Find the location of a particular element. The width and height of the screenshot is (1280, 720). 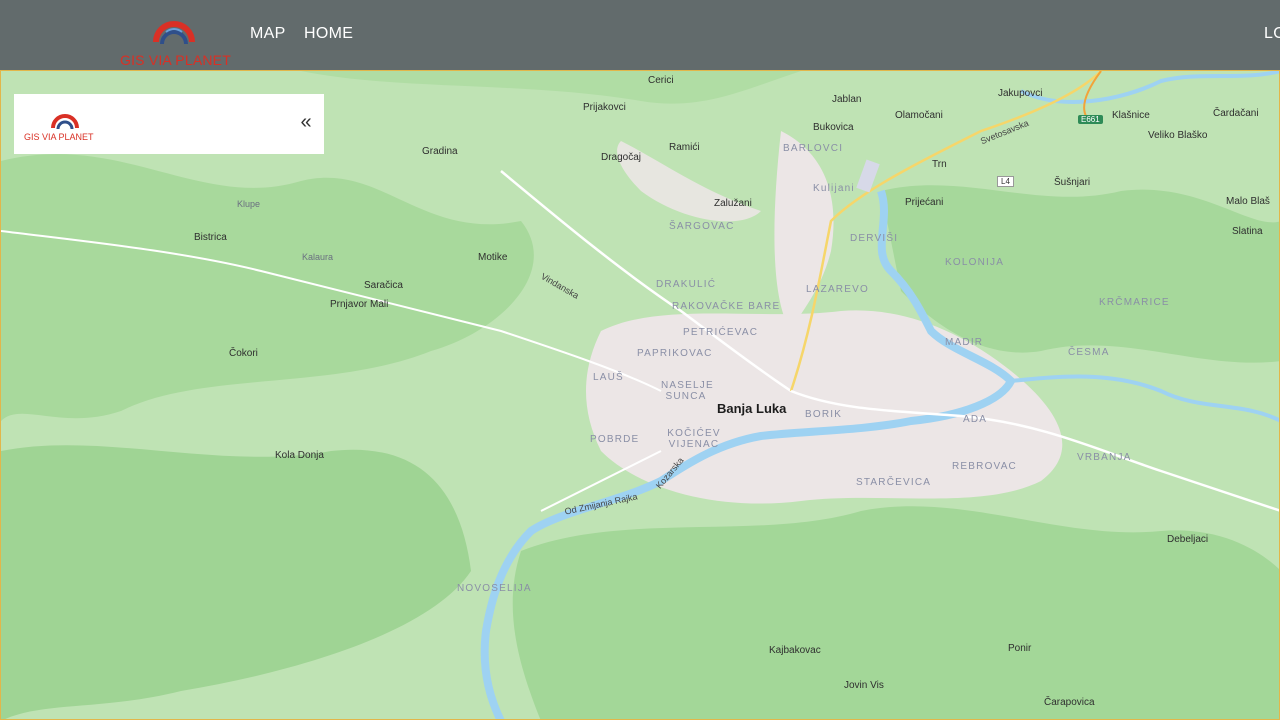

place-label: Dragočaj is located at coordinates (621, 157).